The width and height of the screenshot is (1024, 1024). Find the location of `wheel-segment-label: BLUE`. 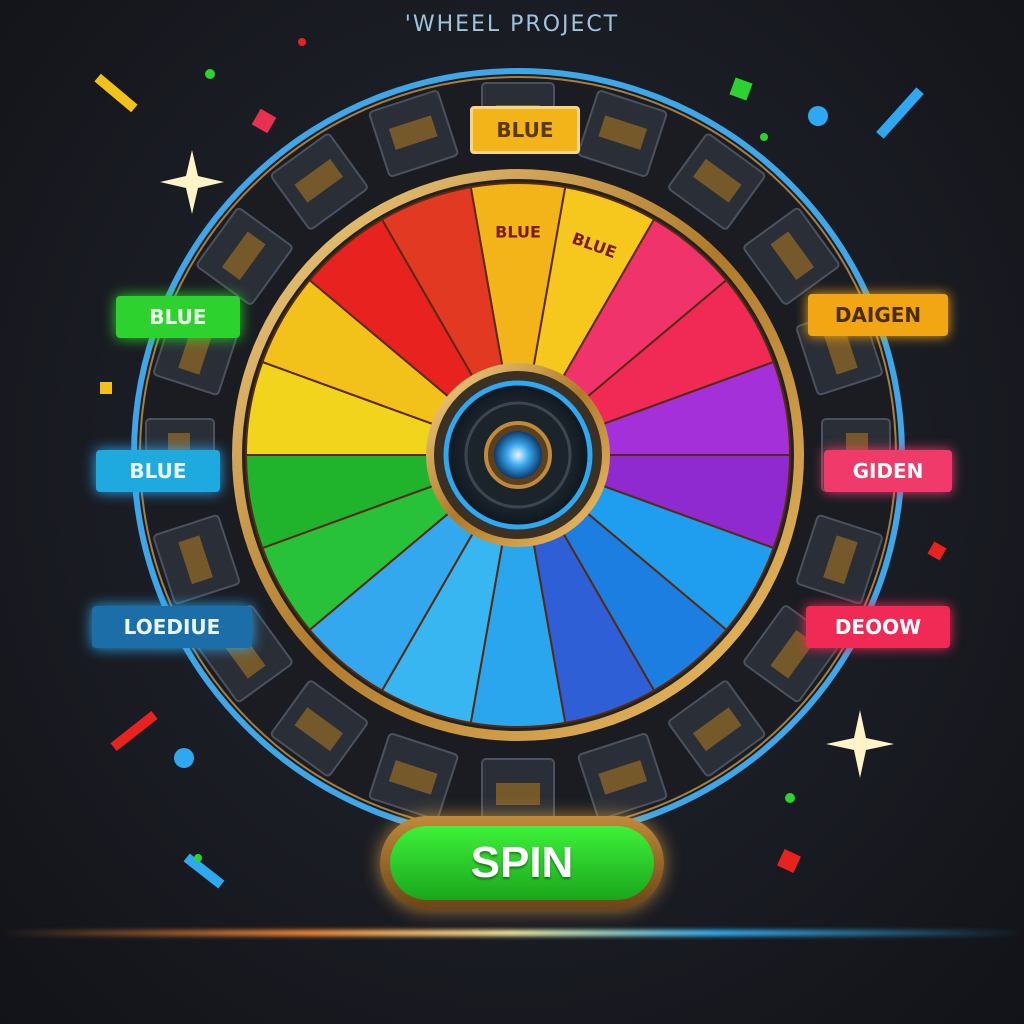

wheel-segment-label: BLUE is located at coordinates (518, 231).